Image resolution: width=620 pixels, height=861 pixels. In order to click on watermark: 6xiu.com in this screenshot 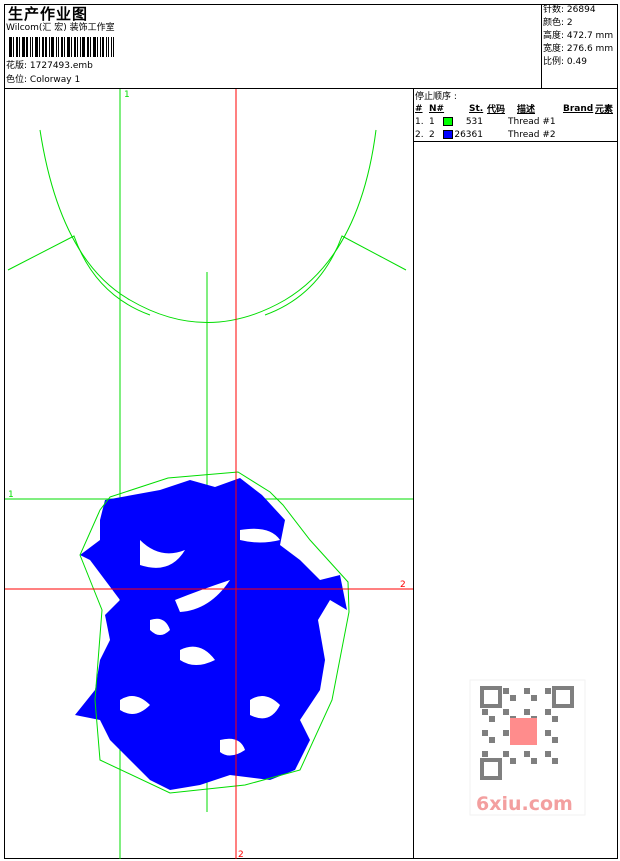, I will do `click(527, 747)`.